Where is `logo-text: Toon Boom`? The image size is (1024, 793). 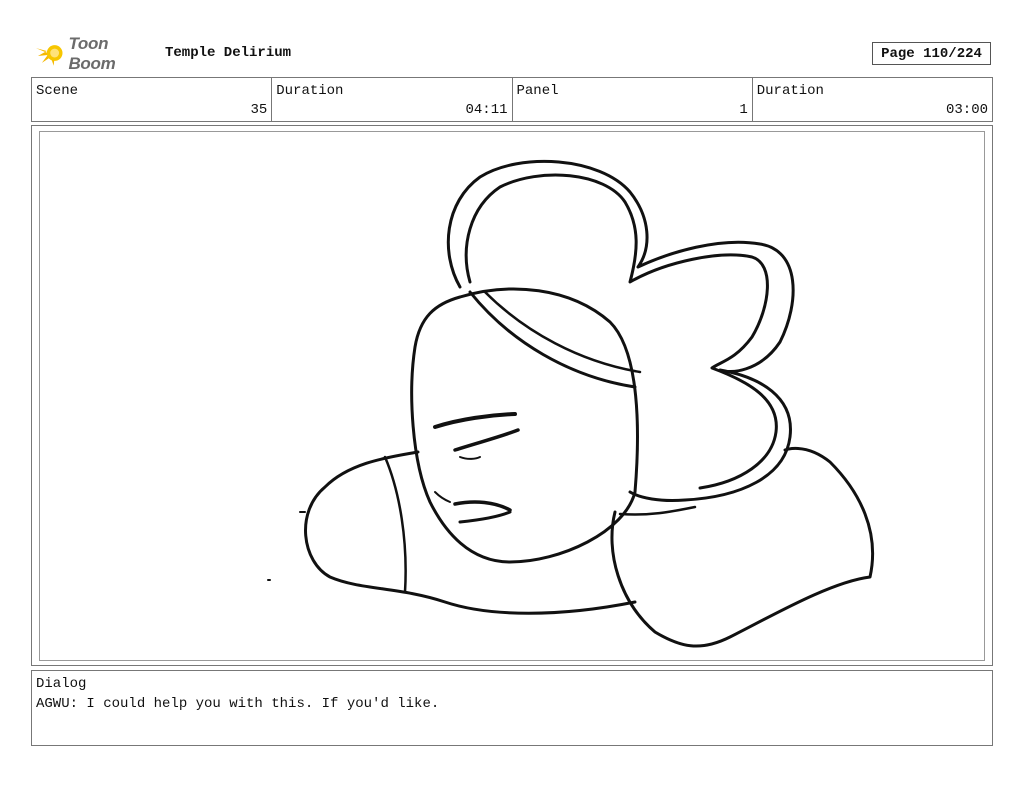 logo-text: Toon Boom is located at coordinates (92, 53).